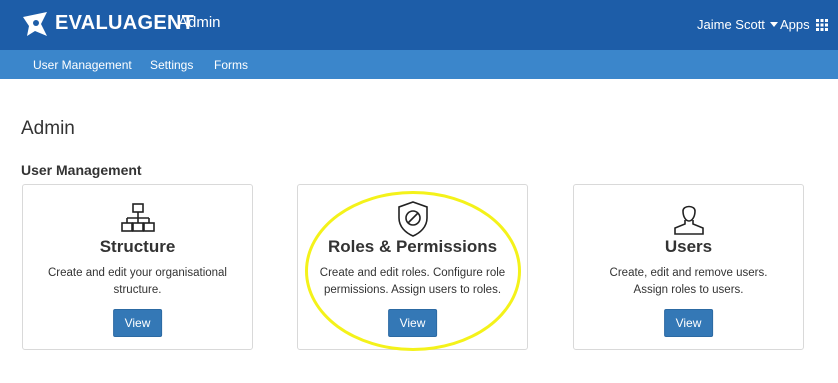 This screenshot has height=383, width=838. I want to click on card-title: Users, so click(688, 246).